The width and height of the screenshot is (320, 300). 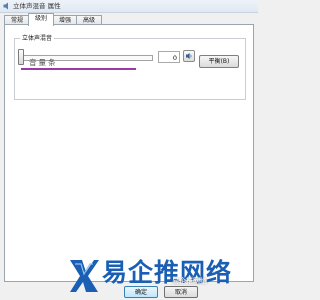 What do you see at coordinates (169, 57) in the screenshot?
I see `volume-value-field: 0` at bounding box center [169, 57].